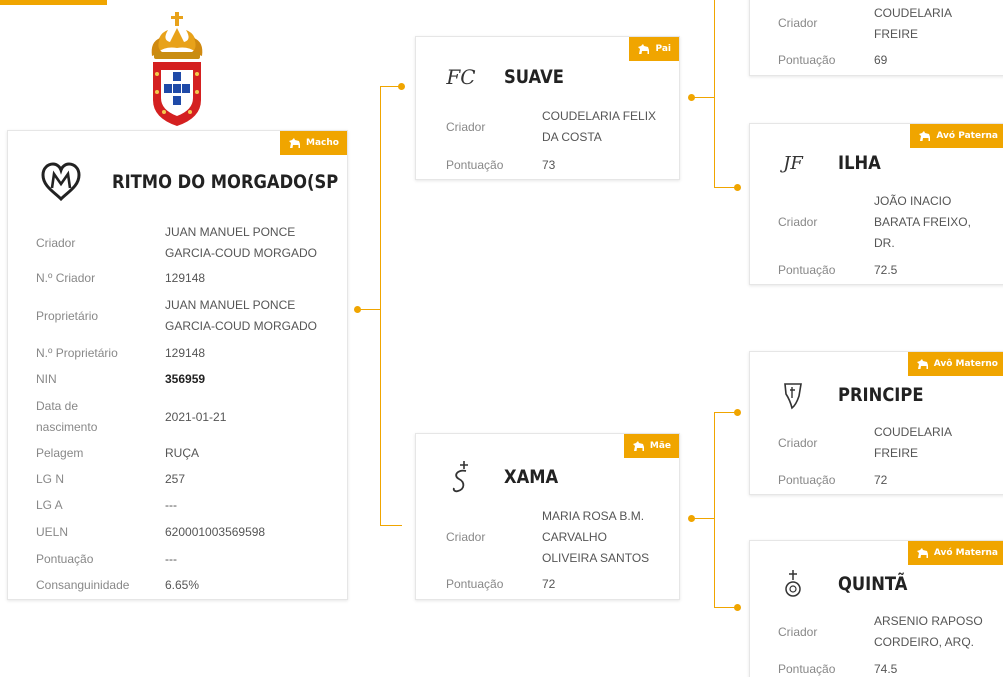  I want to click on field-label: N.º Proprietário, so click(77, 353).